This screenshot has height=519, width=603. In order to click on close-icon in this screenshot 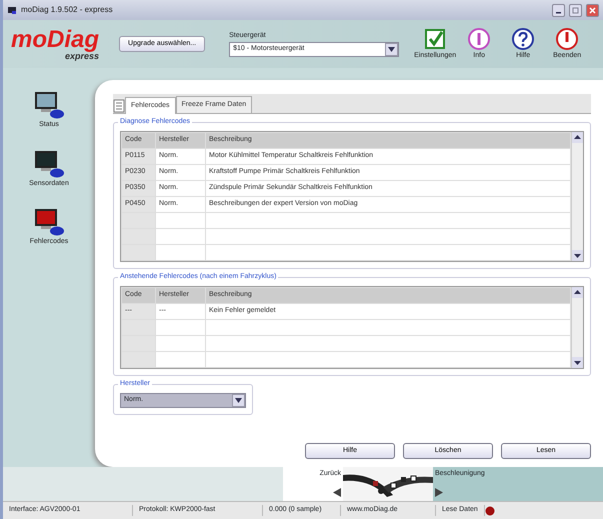, I will do `click(592, 10)`.